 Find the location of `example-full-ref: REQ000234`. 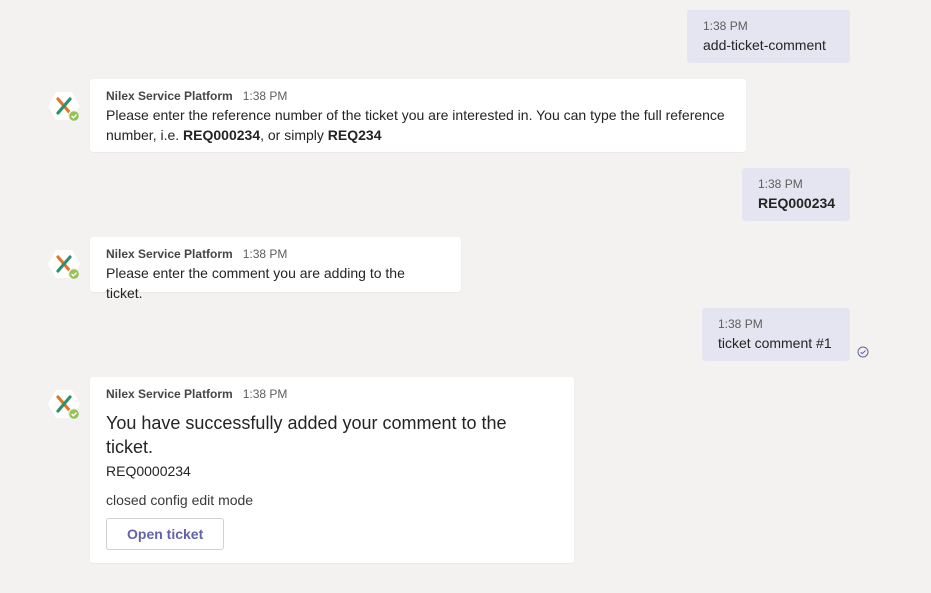

example-full-ref: REQ000234 is located at coordinates (222, 135).